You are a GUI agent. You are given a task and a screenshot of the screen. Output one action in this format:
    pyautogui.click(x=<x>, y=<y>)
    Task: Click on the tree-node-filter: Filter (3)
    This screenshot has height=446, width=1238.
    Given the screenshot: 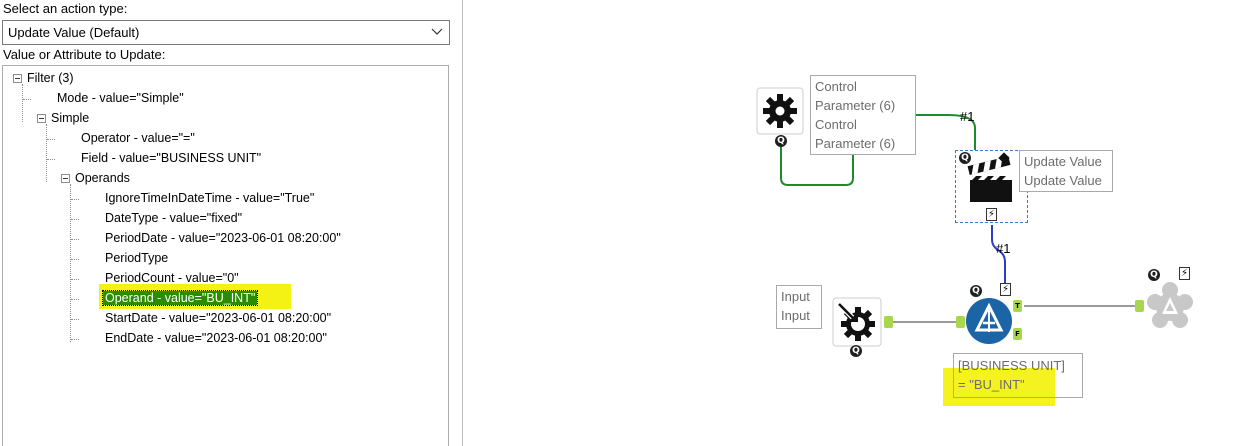 What is the action you would take?
    pyautogui.click(x=43, y=78)
    